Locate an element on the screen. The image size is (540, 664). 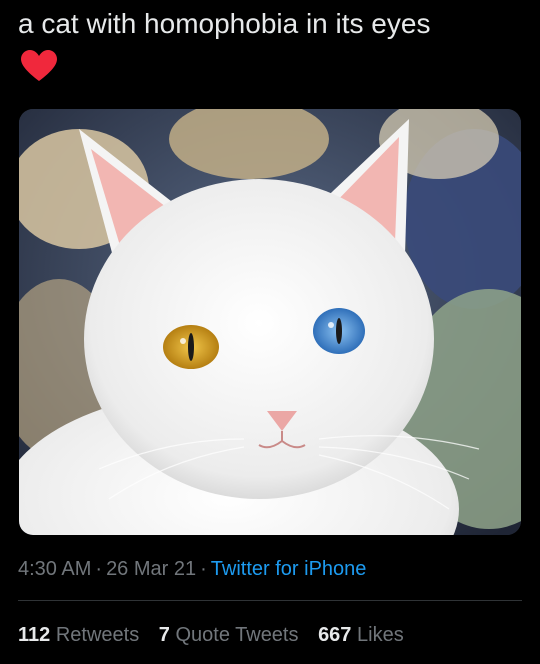
likes-count: 667 is located at coordinates (335, 635).